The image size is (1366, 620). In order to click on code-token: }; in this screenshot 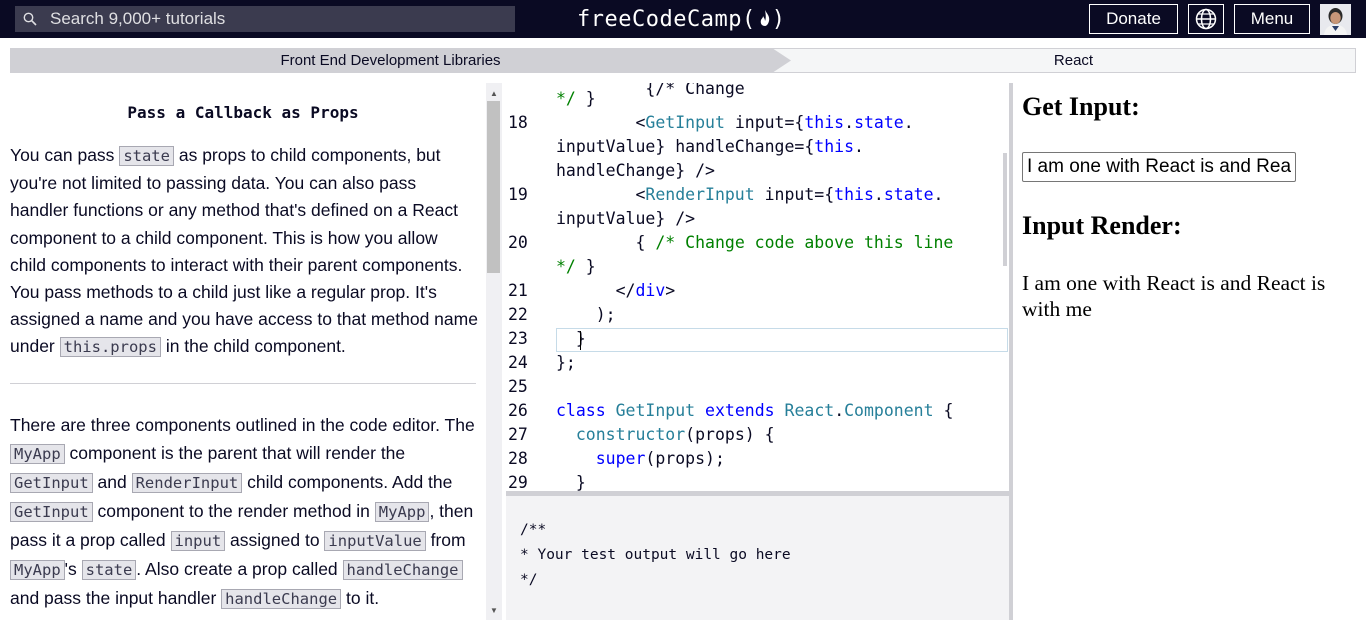, I will do `click(566, 362)`.